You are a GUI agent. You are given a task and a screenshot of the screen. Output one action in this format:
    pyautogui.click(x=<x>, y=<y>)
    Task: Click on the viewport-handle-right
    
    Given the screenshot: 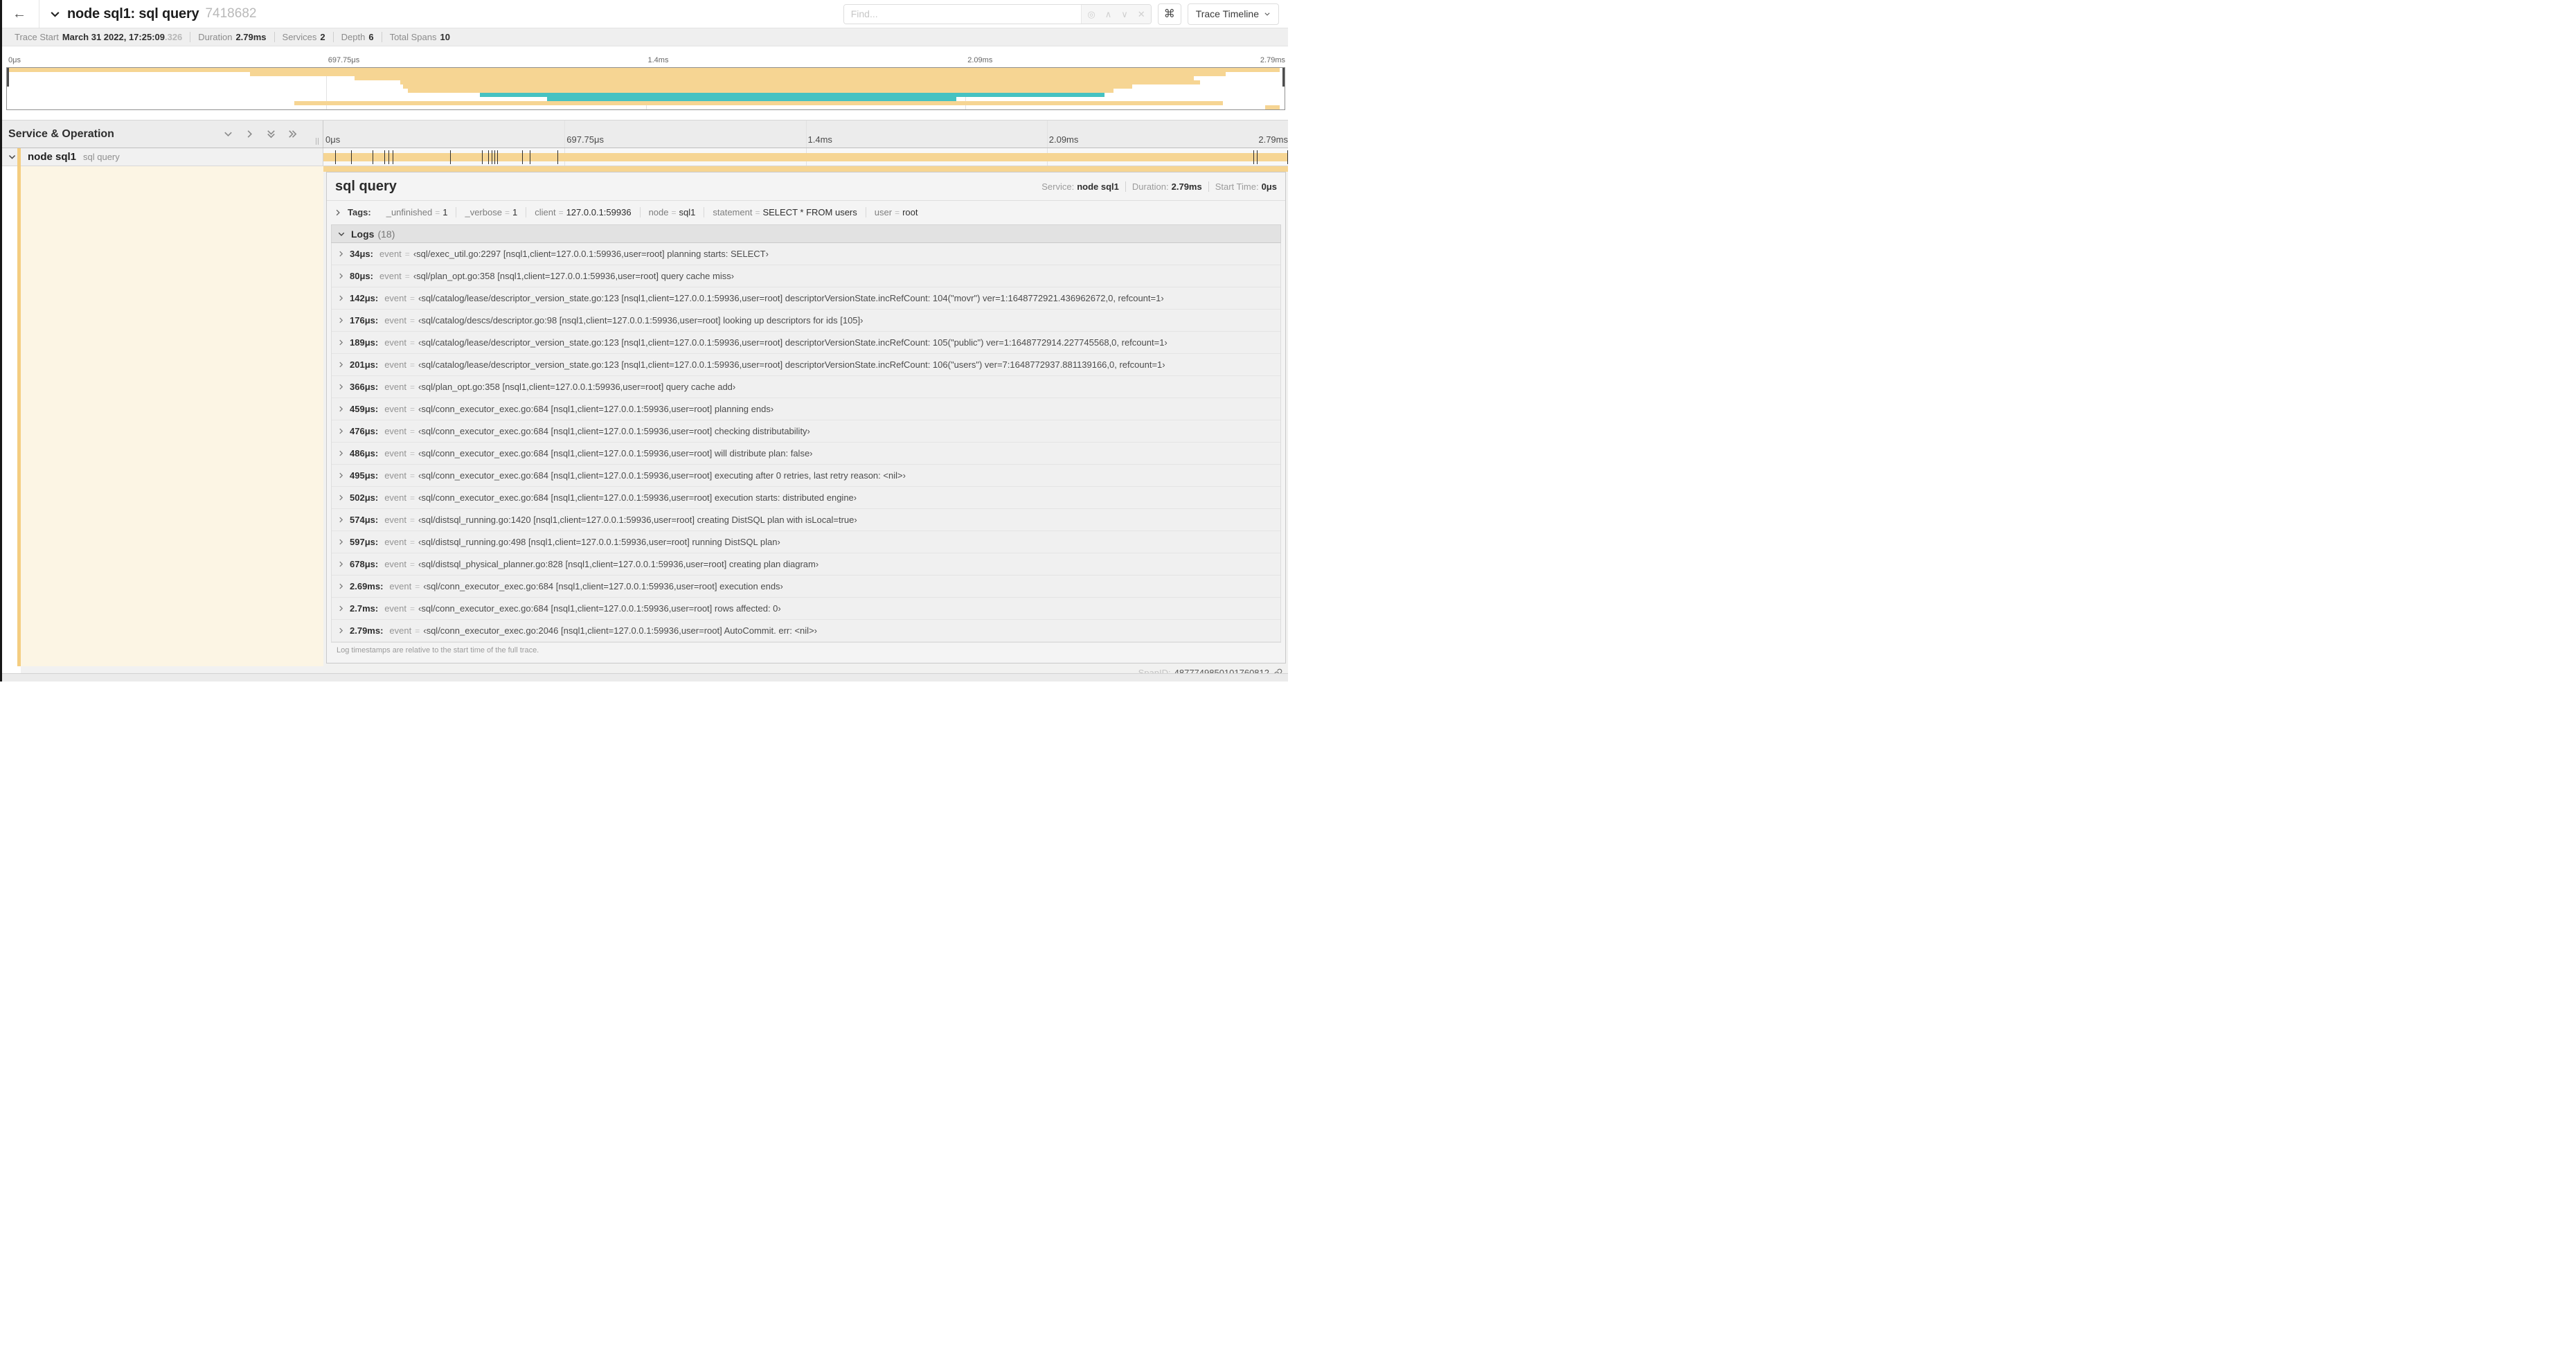 What is the action you would take?
    pyautogui.click(x=1283, y=77)
    